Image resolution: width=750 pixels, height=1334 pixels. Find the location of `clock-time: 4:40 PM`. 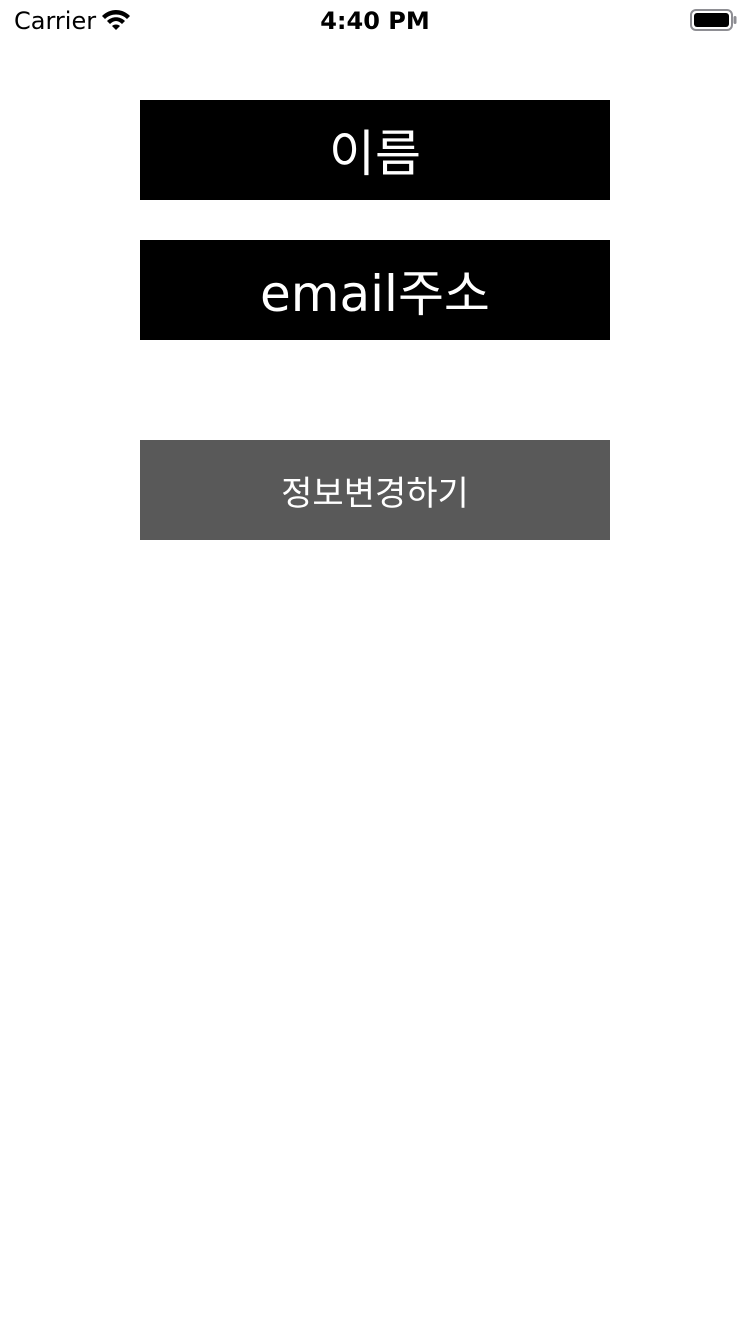

clock-time: 4:40 PM is located at coordinates (375, 21).